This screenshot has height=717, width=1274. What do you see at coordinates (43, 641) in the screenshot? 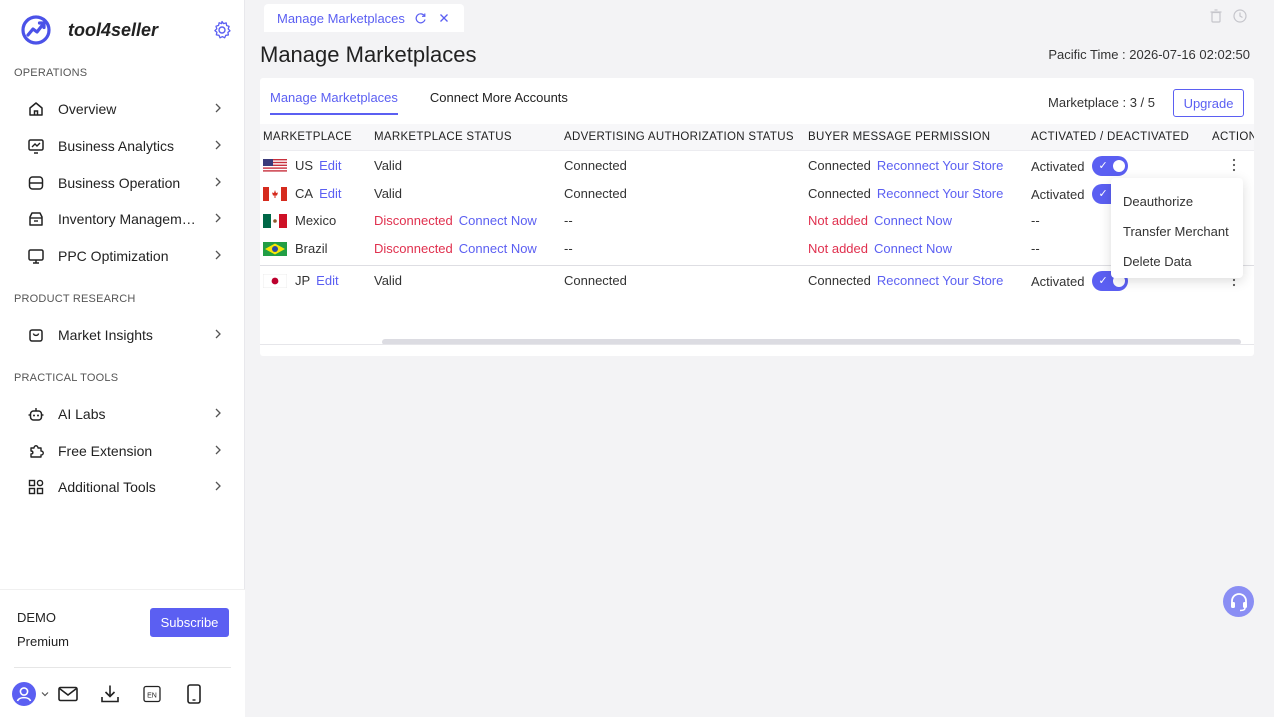
I see `plan-tier: Premium` at bounding box center [43, 641].